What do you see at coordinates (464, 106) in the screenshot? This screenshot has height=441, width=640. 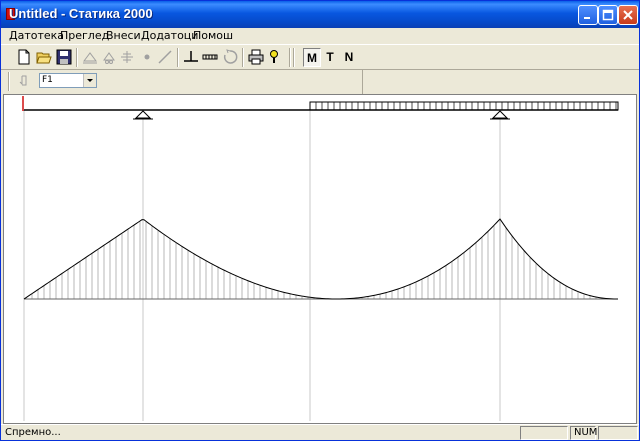 I see `distributed-load` at bounding box center [464, 106].